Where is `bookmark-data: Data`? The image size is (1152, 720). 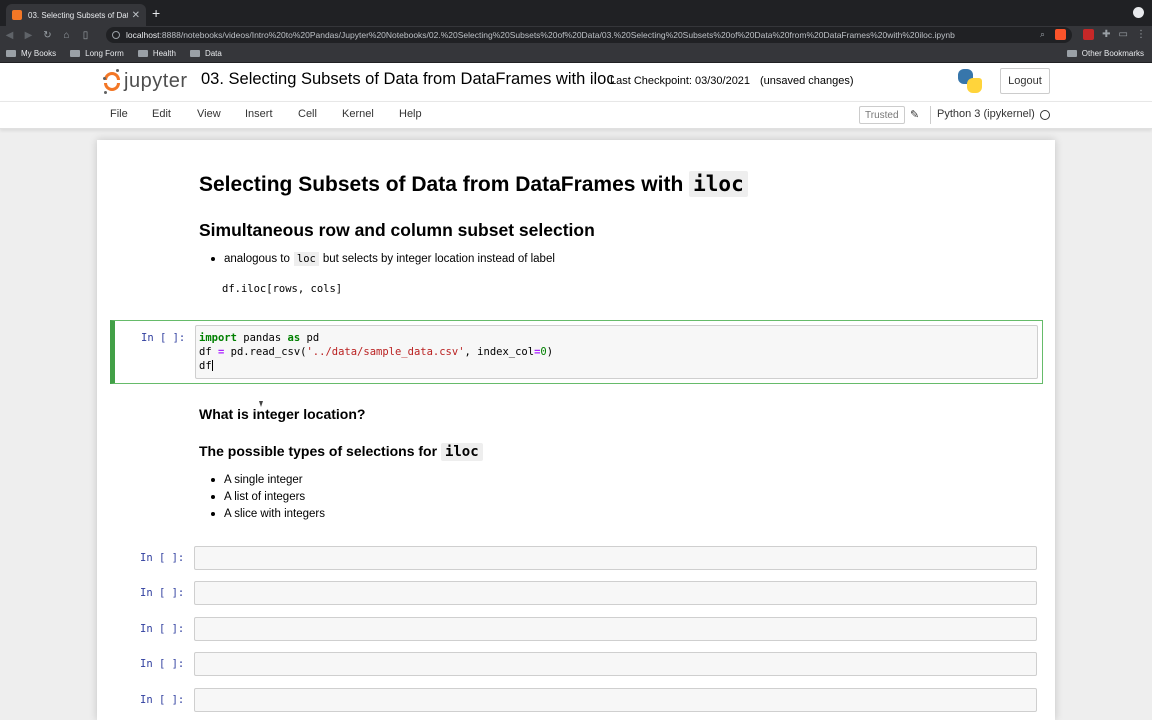 bookmark-data: Data is located at coordinates (205, 53).